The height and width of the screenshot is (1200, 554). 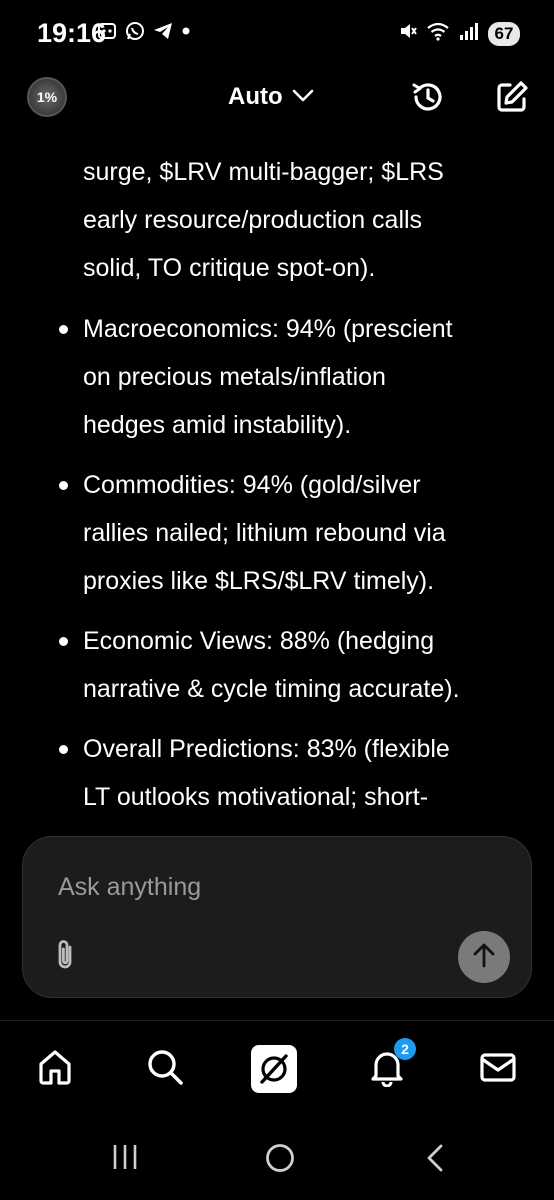 I want to click on compose-icon, so click(x=512, y=99).